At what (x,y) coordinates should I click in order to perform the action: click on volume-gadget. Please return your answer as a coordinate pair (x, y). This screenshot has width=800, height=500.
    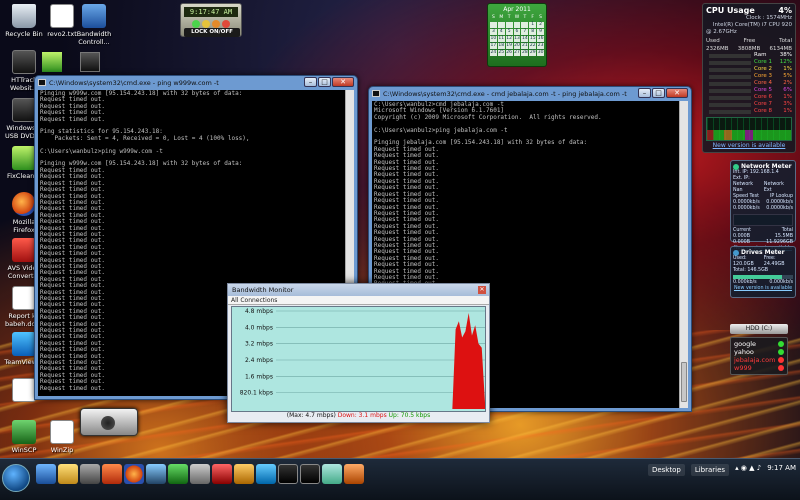
    Looking at the image, I should click on (109, 422).